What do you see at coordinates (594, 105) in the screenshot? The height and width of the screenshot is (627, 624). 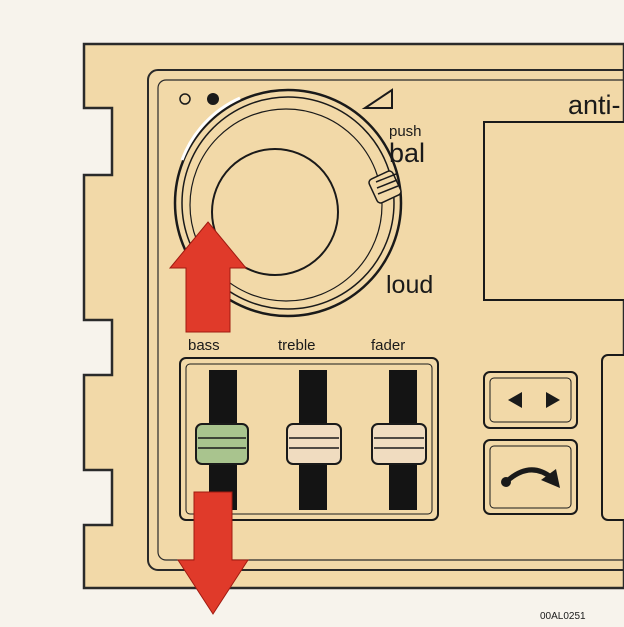 I see `anti-label: anti-` at bounding box center [594, 105].